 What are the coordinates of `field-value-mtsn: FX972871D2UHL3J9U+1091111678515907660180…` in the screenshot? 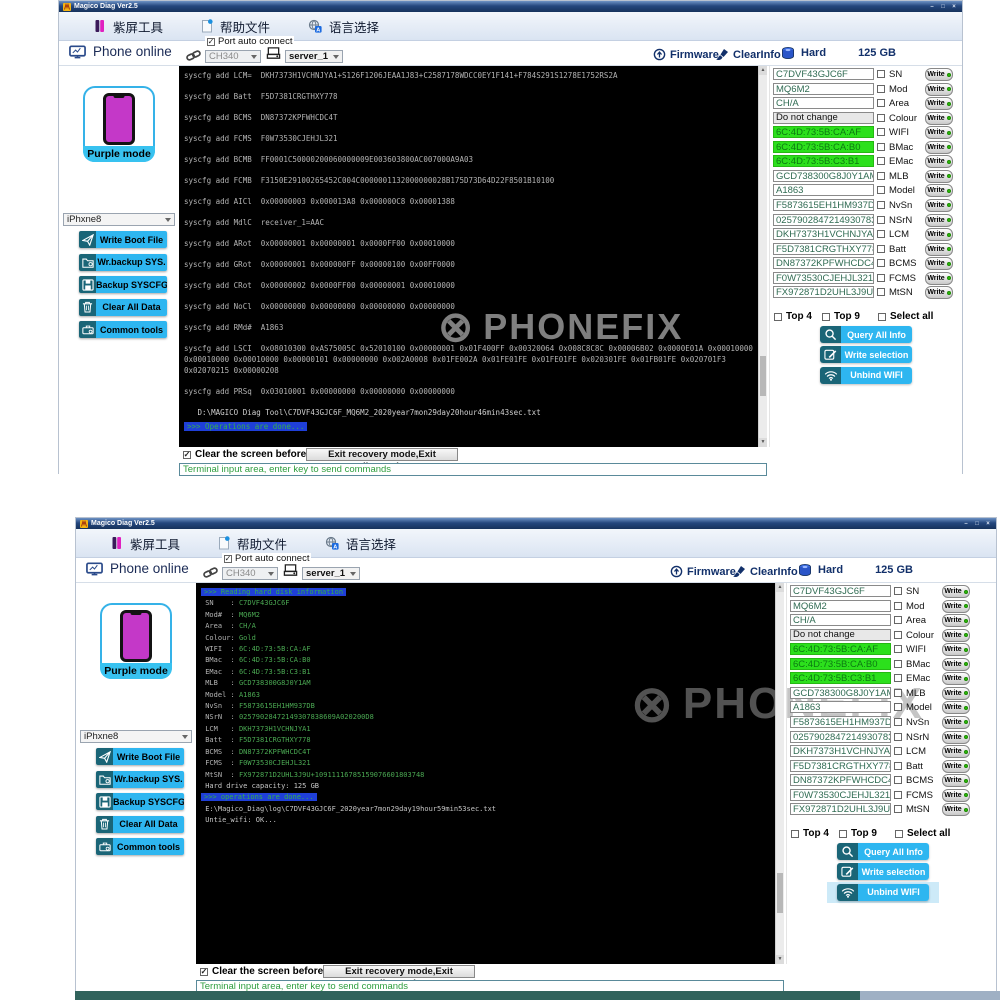 It's located at (840, 809).